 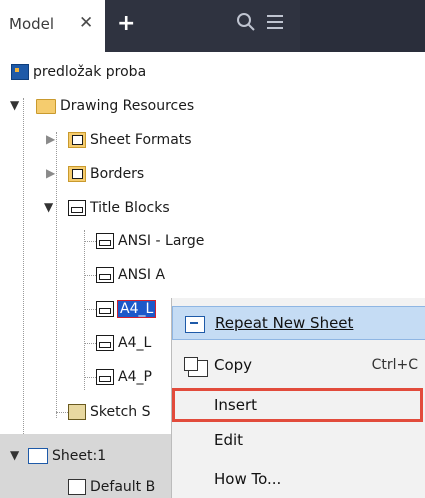 I want to click on tree-item-label: Default B, so click(x=123, y=487).